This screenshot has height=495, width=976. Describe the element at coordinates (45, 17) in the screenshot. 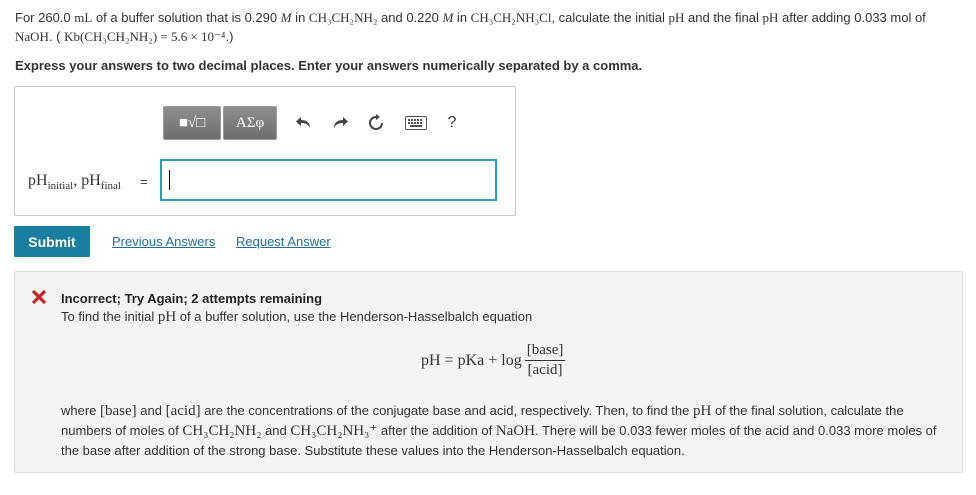

I see `question-segment: For 260.0` at that location.